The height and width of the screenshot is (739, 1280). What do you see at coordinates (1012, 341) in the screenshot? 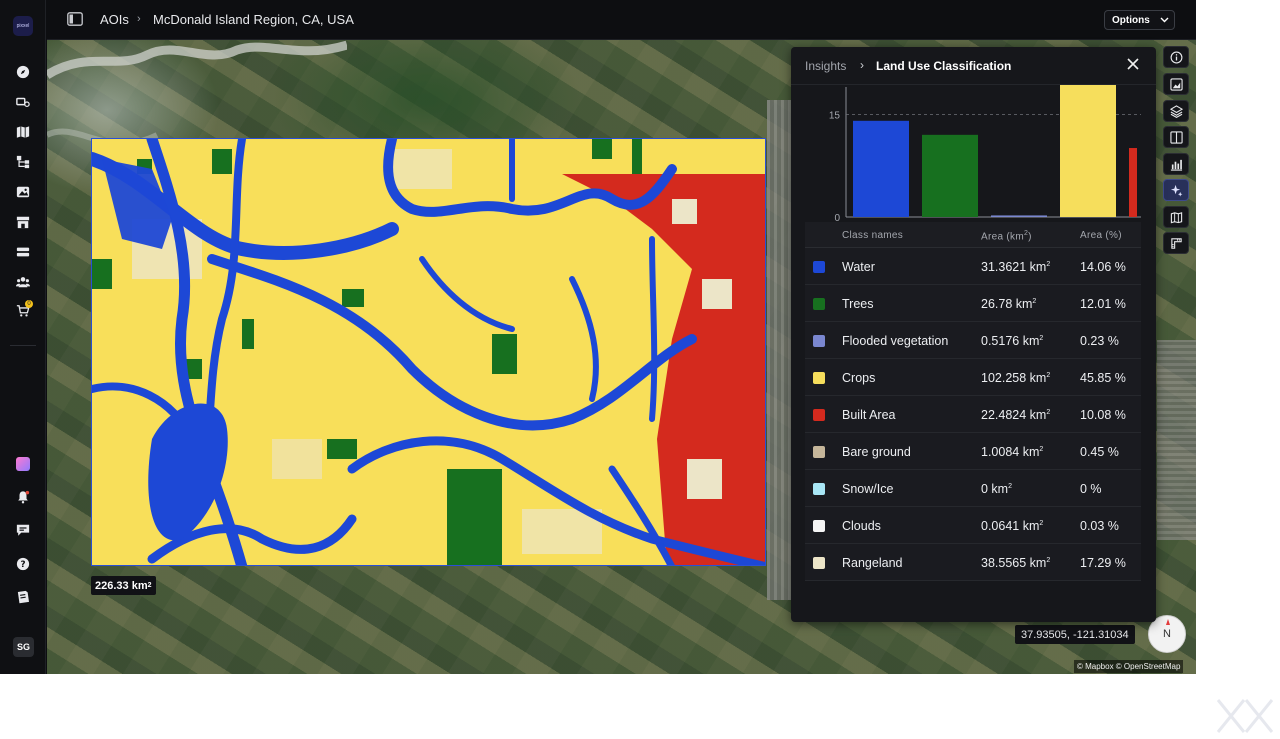
I see `class-area: 0.5176 km2` at bounding box center [1012, 341].